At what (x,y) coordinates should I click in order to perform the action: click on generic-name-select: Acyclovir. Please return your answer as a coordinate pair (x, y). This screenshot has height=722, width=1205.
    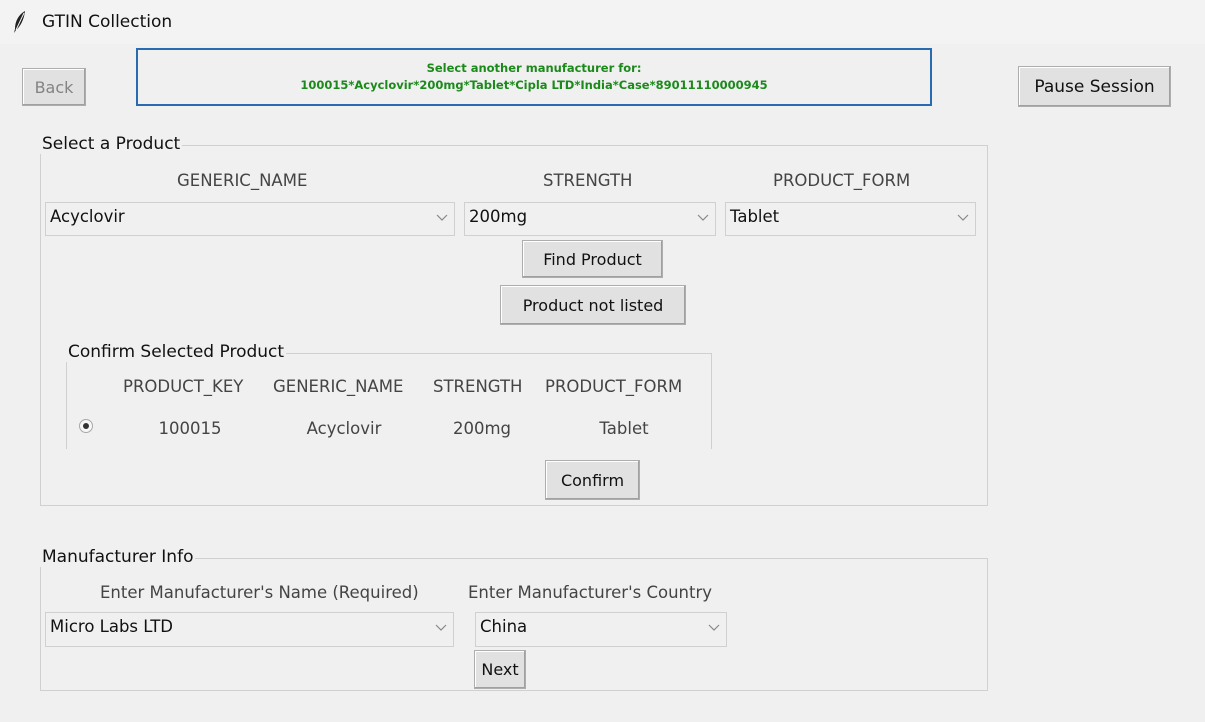
    Looking at the image, I should click on (250, 219).